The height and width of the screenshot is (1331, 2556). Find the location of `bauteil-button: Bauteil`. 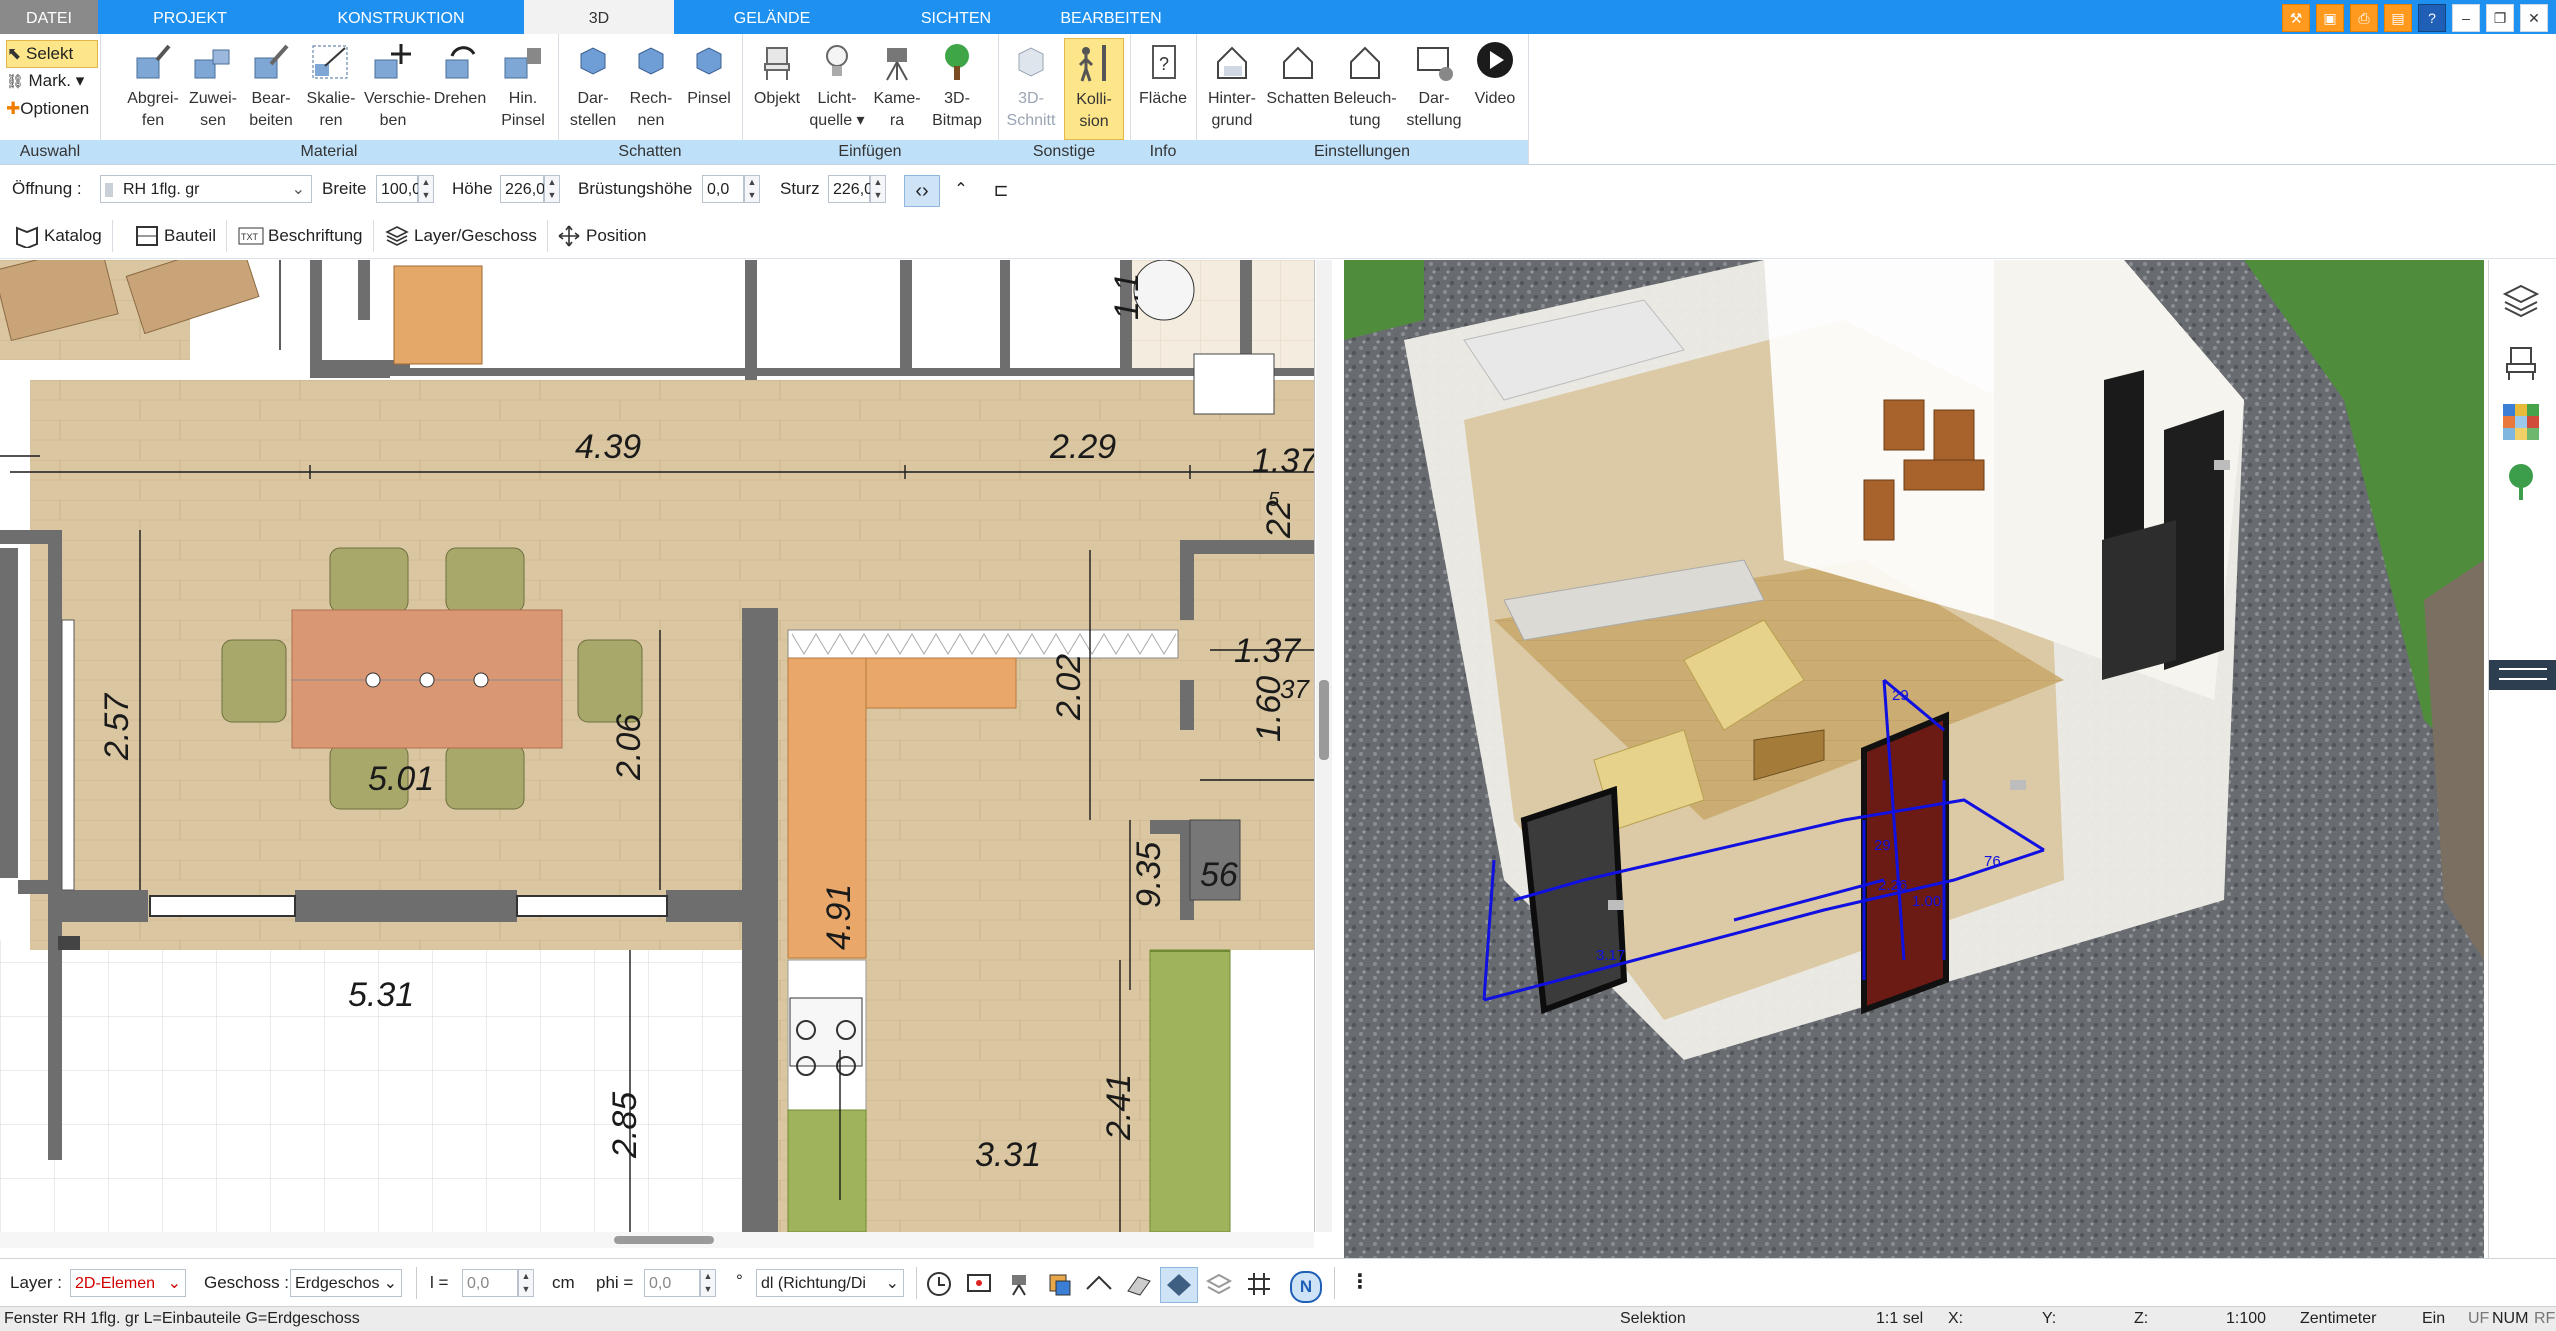

bauteil-button: Bauteil is located at coordinates (175, 236).